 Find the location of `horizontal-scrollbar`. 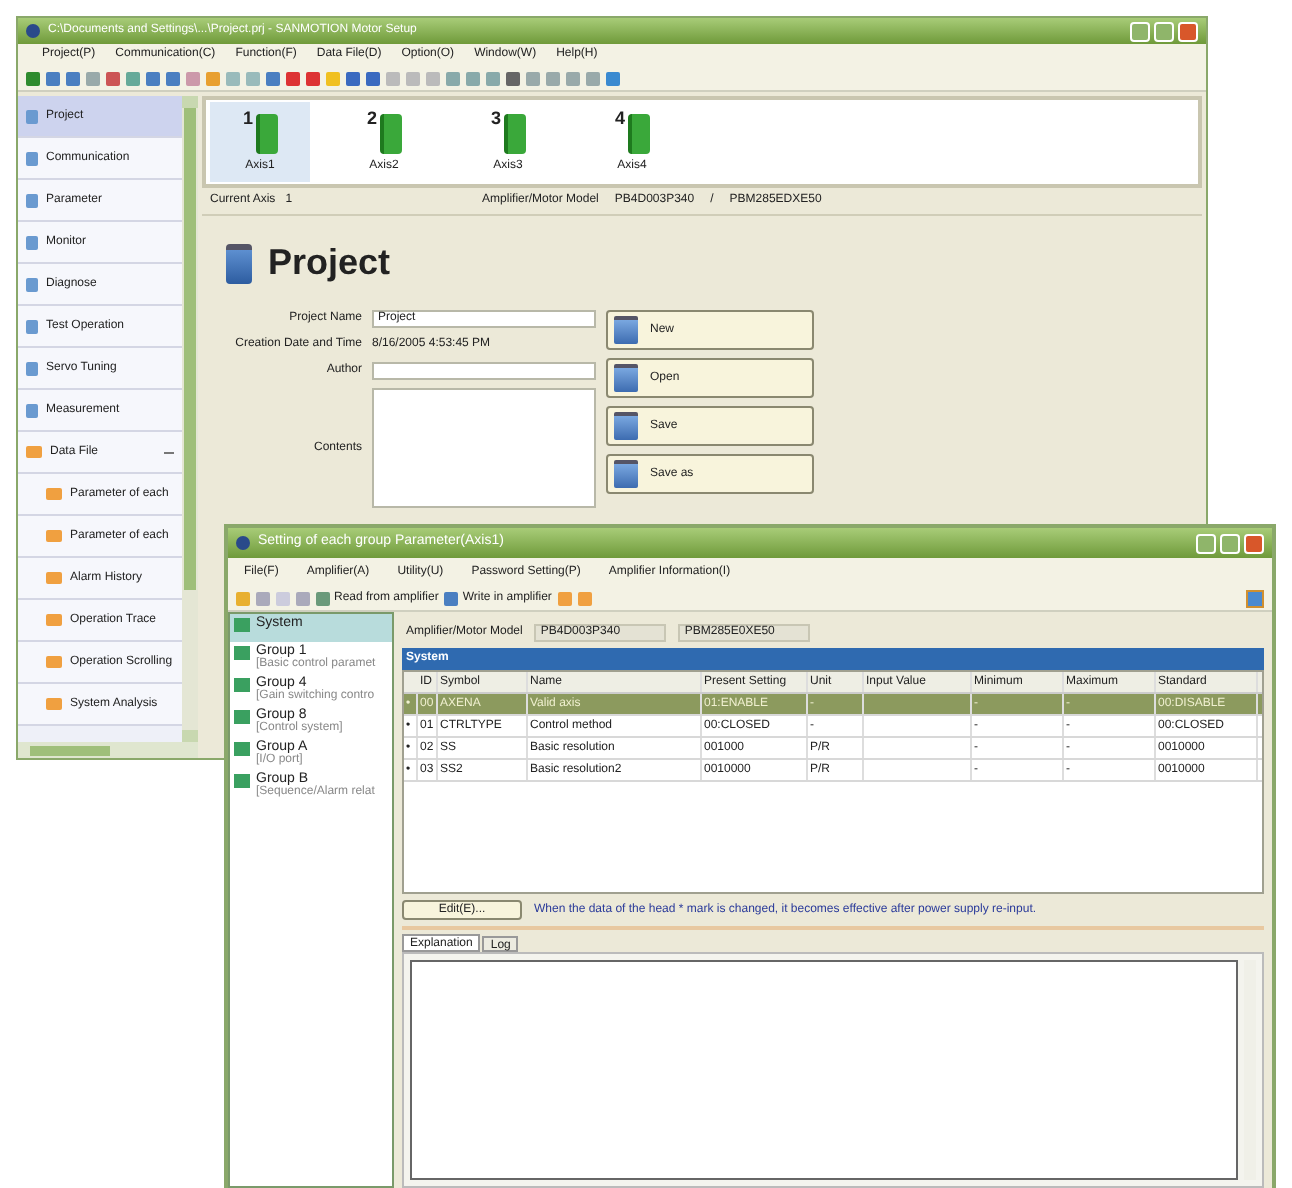

horizontal-scrollbar is located at coordinates (108, 750).